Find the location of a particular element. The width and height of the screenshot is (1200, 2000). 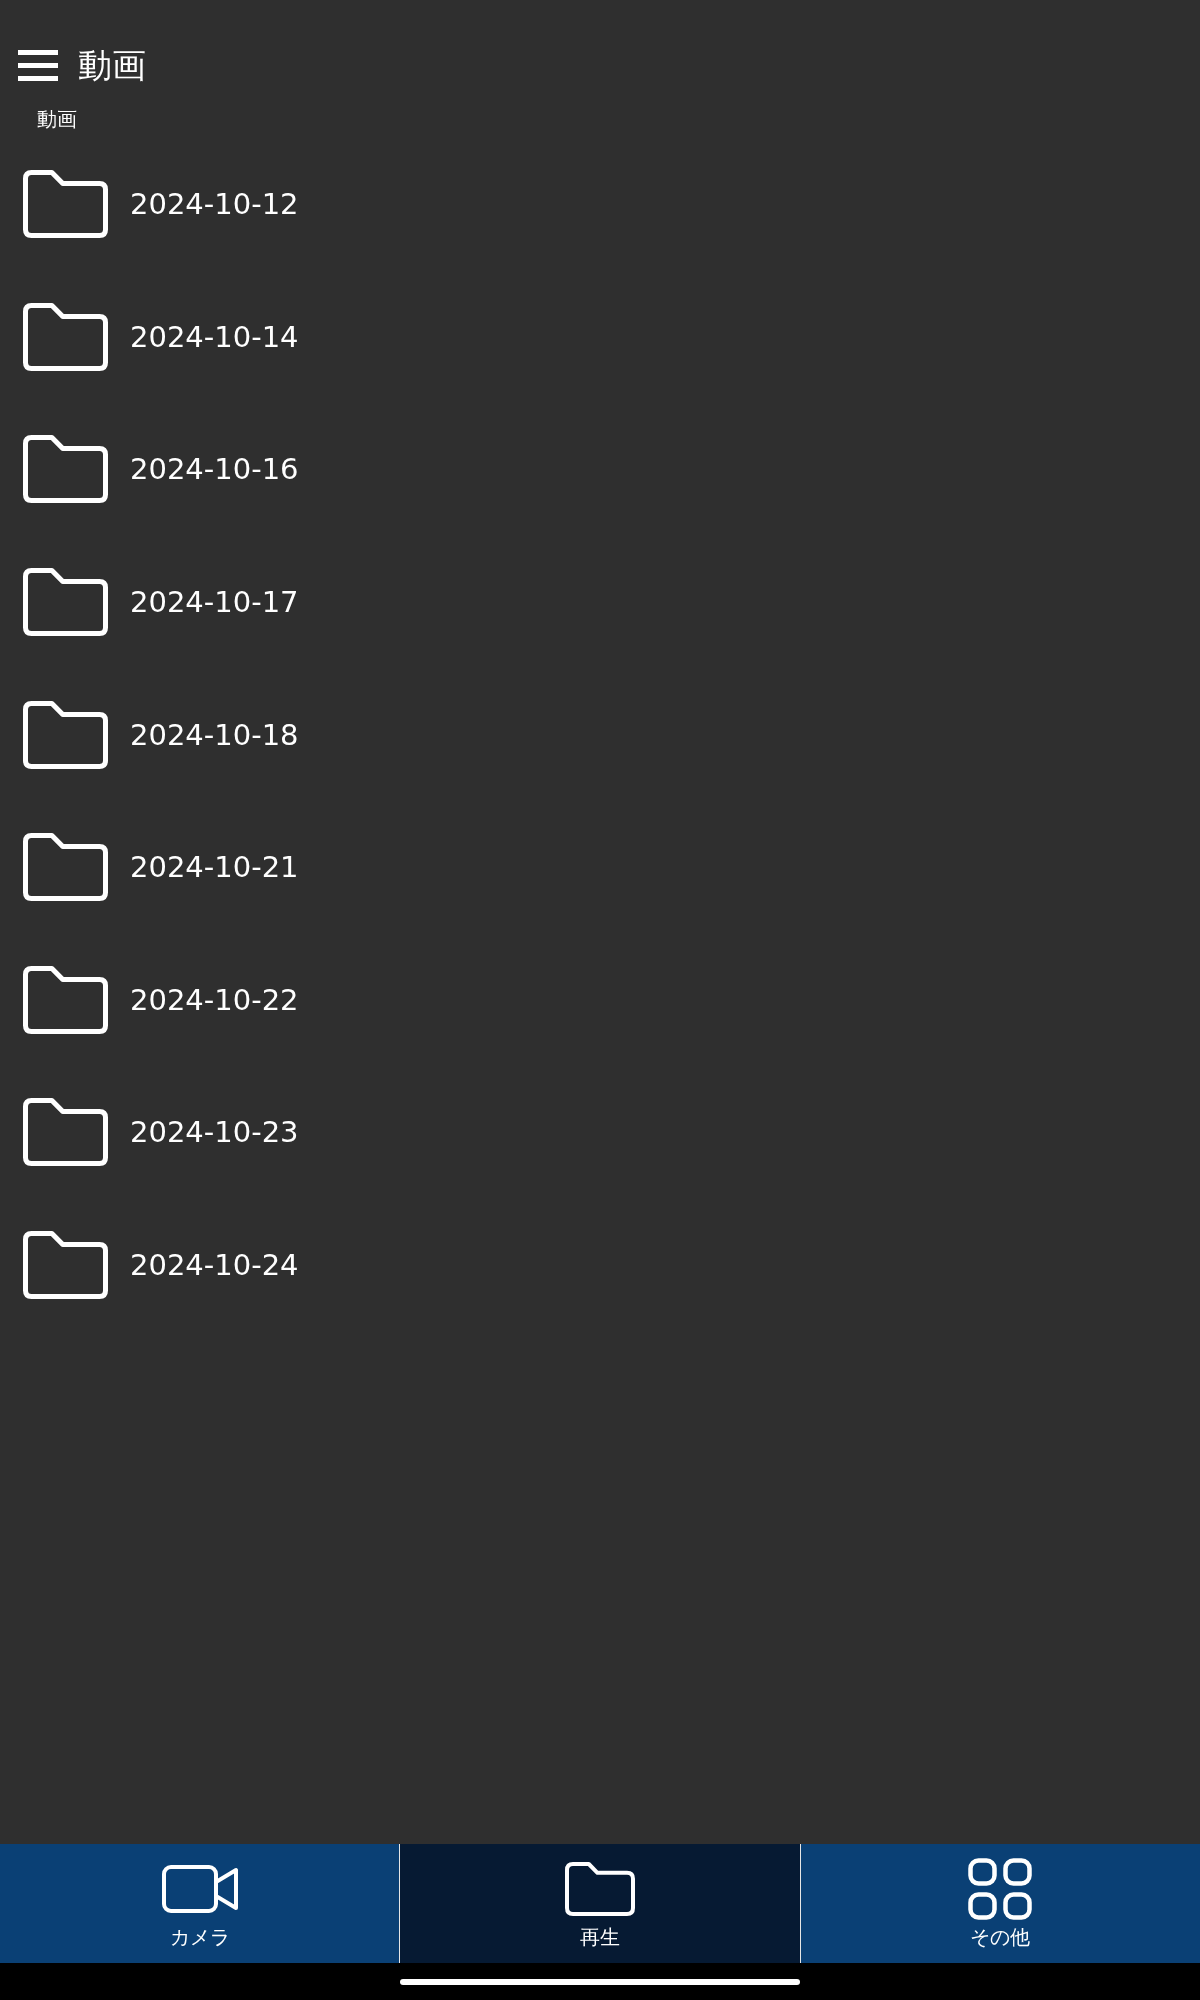

grid-icon is located at coordinates (1000, 1889).